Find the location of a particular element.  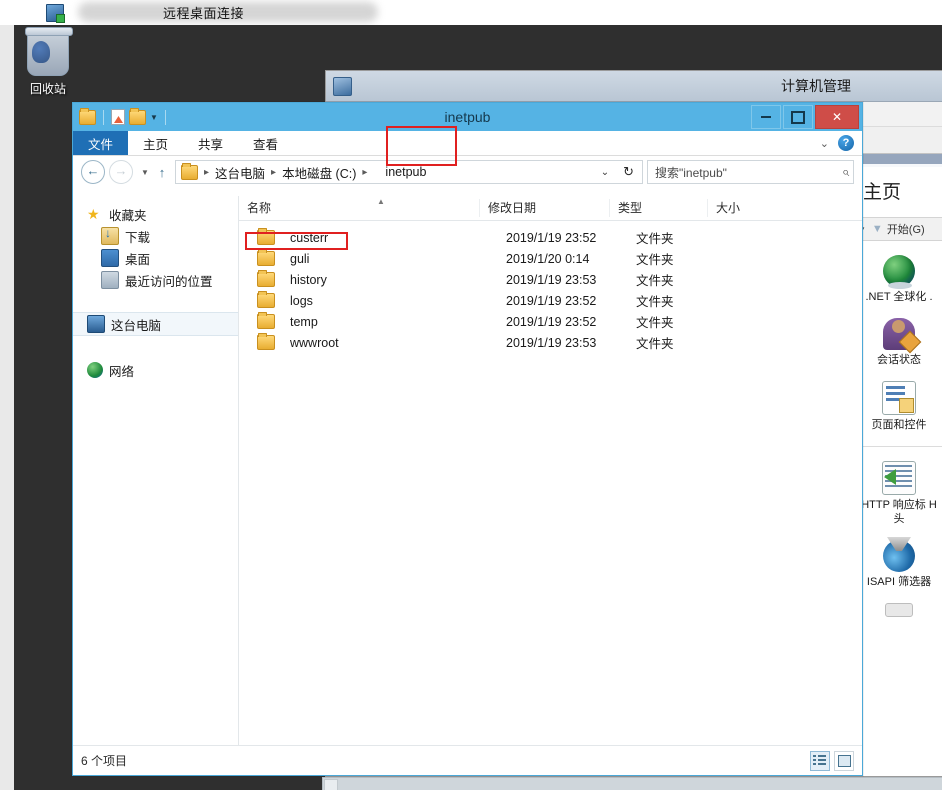

new-folder-icon is located at coordinates (137, 116).